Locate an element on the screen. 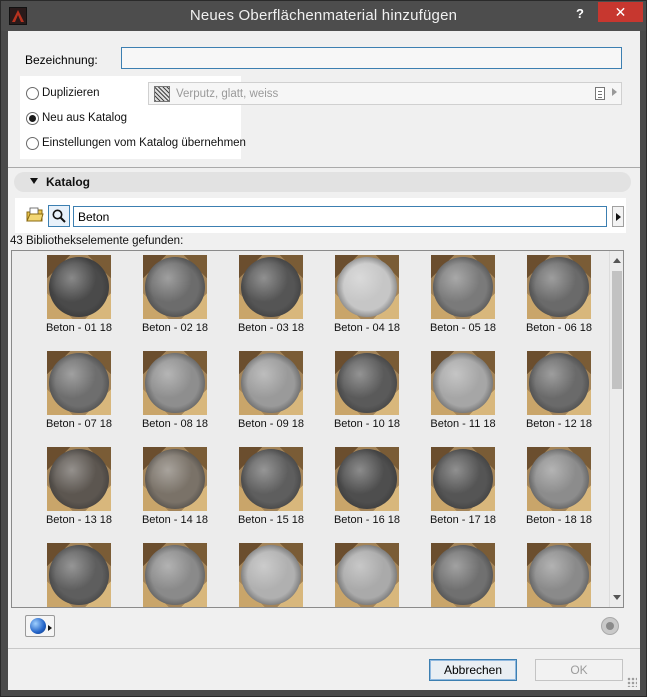  search-button is located at coordinates (59, 216).